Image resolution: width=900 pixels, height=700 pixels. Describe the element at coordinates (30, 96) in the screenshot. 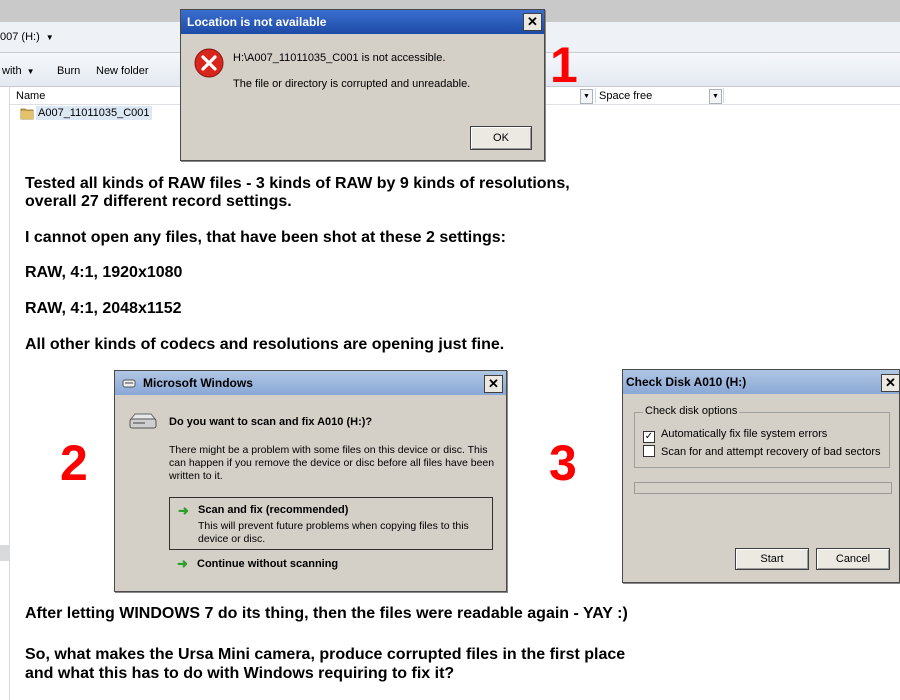

I see `column-name: Name` at that location.